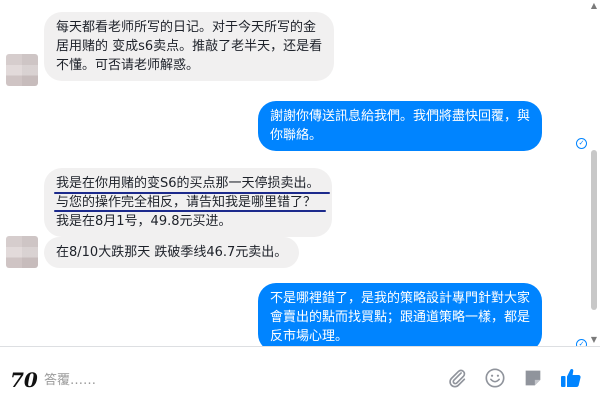  Describe the element at coordinates (400, 126) in the screenshot. I see `outgoing-message-bubble: 謝謝你傳送訊息給我們。我們將盡快回覆，與 你聯絡。` at that location.